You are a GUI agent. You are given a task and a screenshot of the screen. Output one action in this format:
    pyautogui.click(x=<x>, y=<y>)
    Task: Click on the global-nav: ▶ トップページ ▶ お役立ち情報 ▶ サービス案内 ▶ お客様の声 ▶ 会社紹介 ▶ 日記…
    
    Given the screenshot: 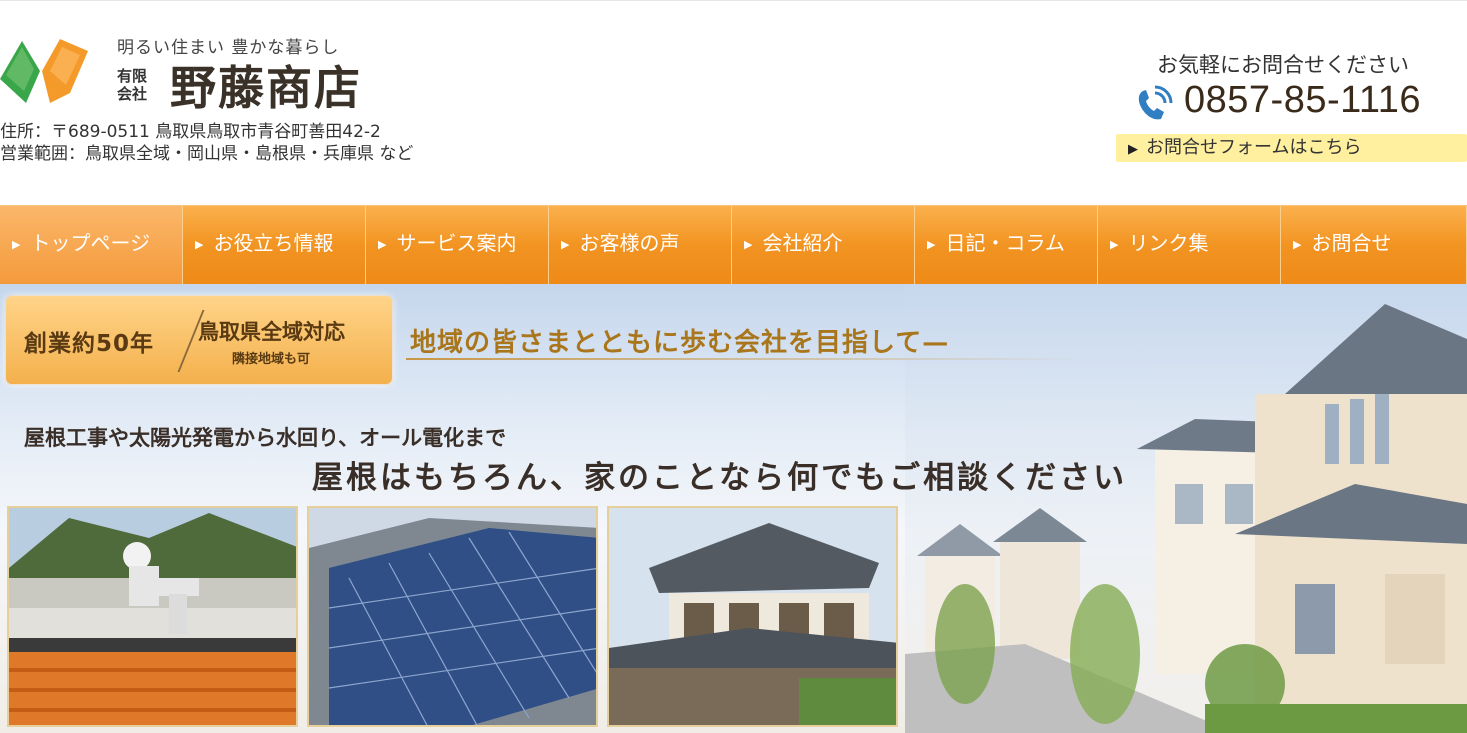 What is the action you would take?
    pyautogui.click(x=733, y=244)
    